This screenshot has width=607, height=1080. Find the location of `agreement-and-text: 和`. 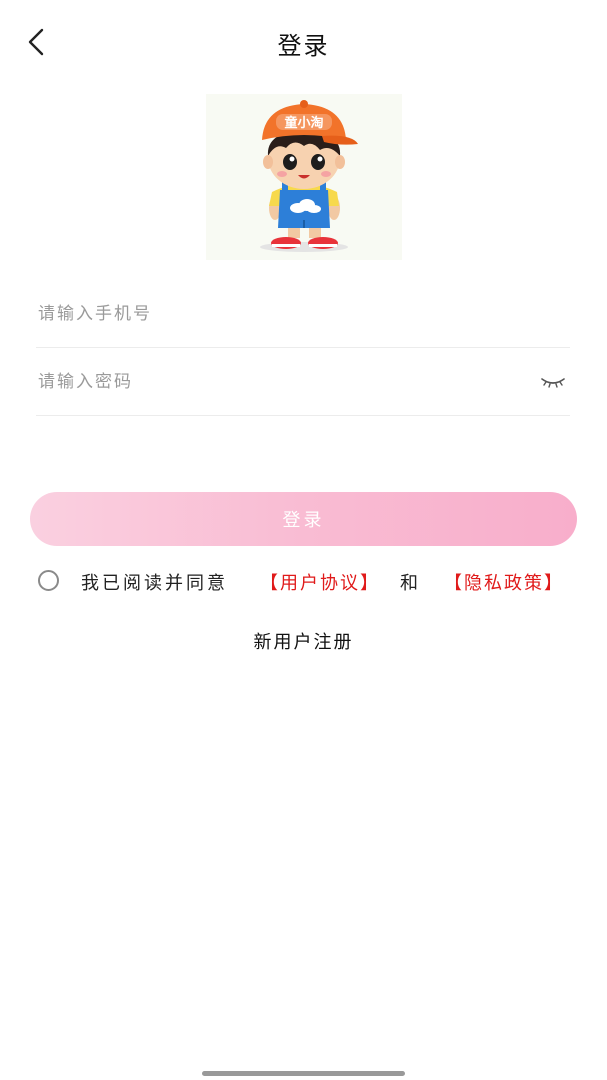

agreement-and-text: 和 is located at coordinates (409, 583).